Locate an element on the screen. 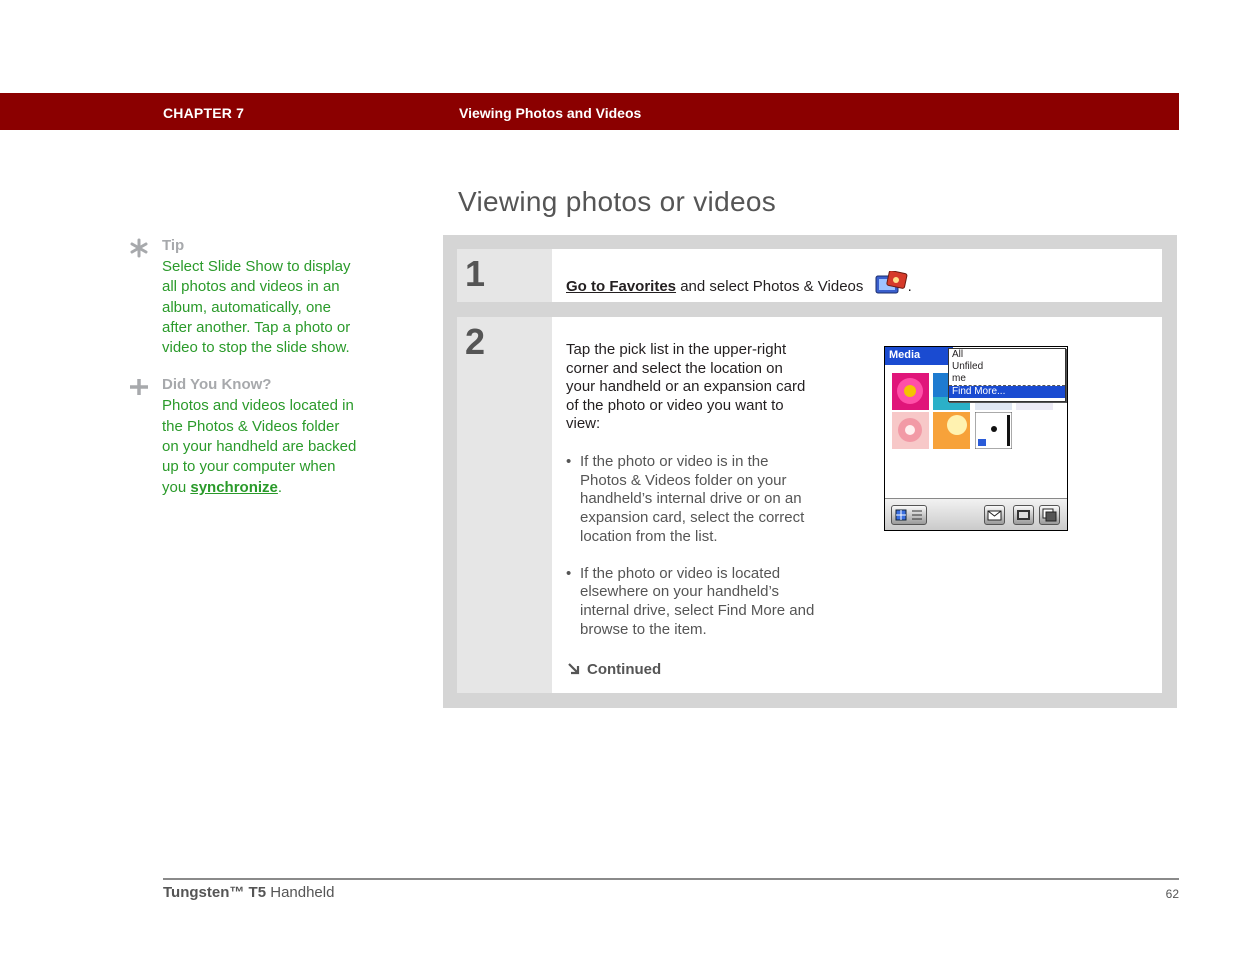 The height and width of the screenshot is (954, 1235). page-number: 62 is located at coordinates (1172, 894).